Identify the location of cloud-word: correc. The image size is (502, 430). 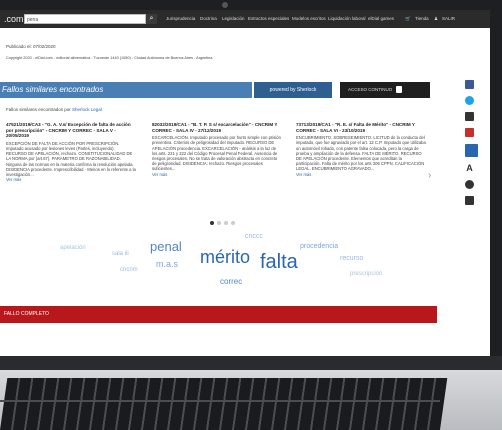
(231, 281).